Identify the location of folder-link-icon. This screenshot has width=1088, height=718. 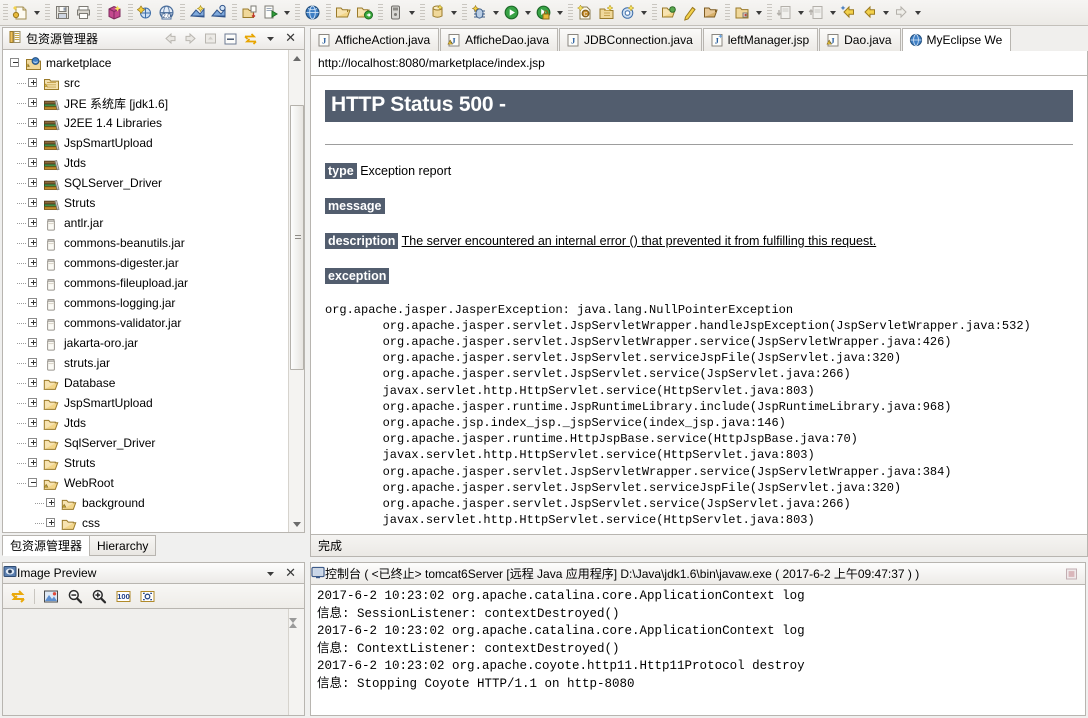
(742, 12).